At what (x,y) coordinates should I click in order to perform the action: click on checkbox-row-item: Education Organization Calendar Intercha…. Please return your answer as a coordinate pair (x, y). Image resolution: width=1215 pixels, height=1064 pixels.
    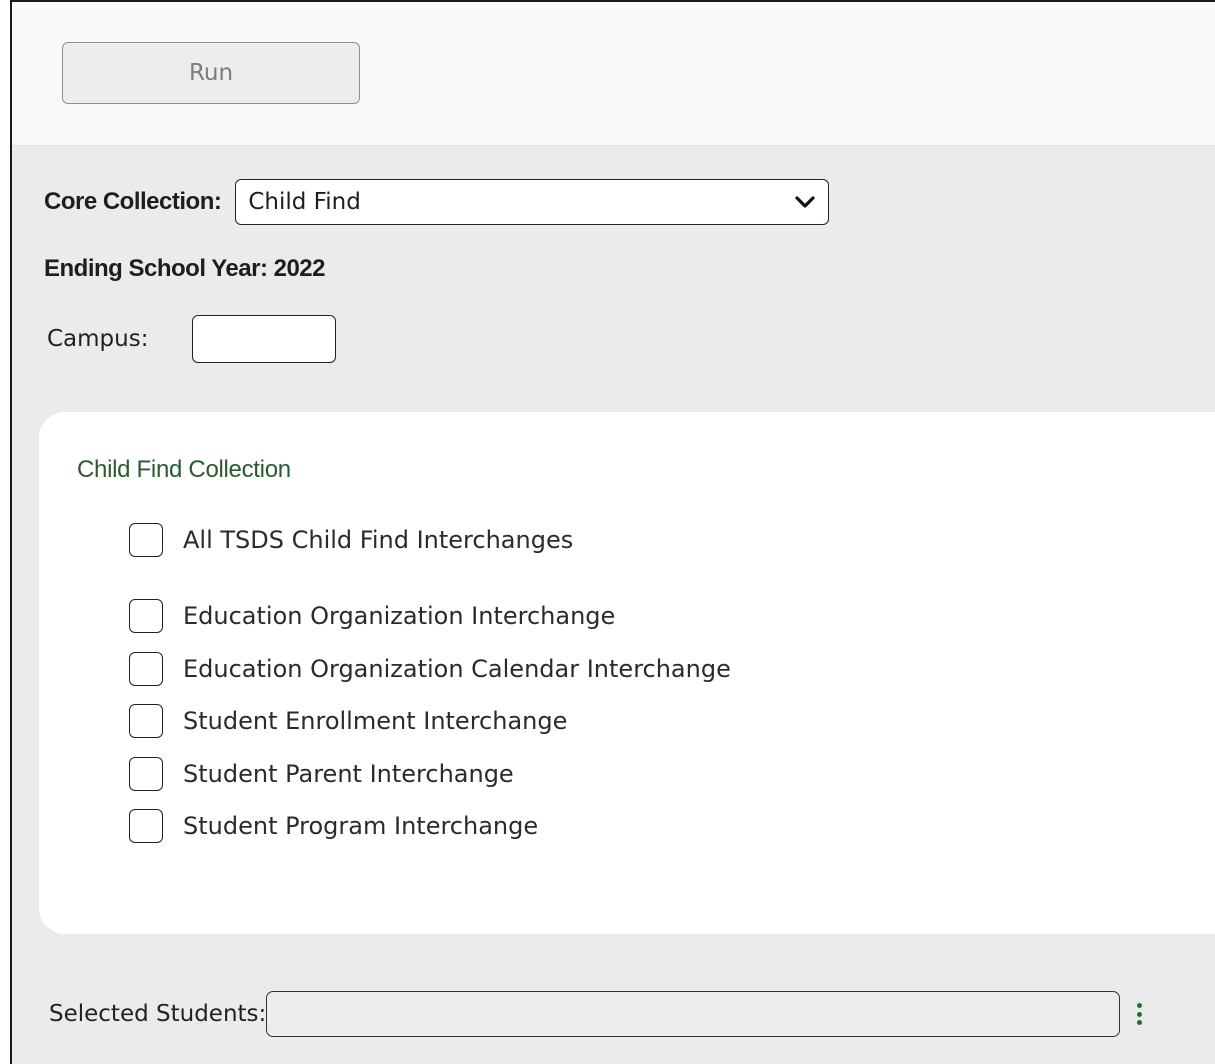
    Looking at the image, I should click on (430, 669).